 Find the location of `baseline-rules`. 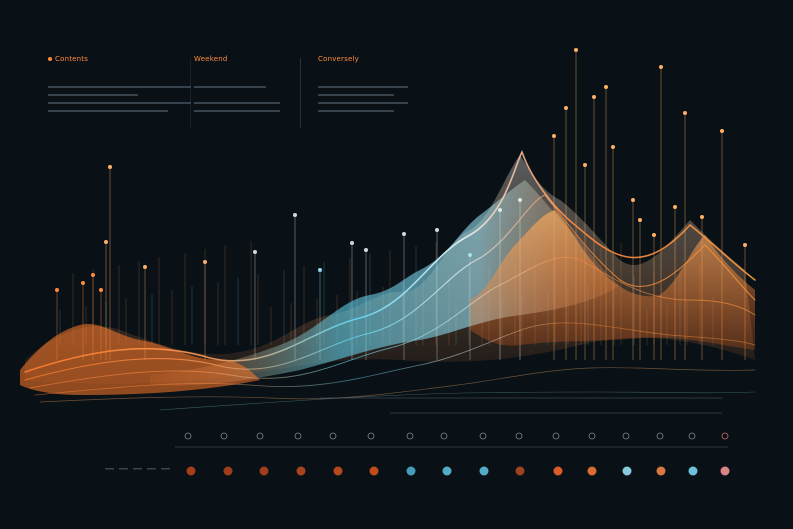

baseline-rules is located at coordinates (451, 422).